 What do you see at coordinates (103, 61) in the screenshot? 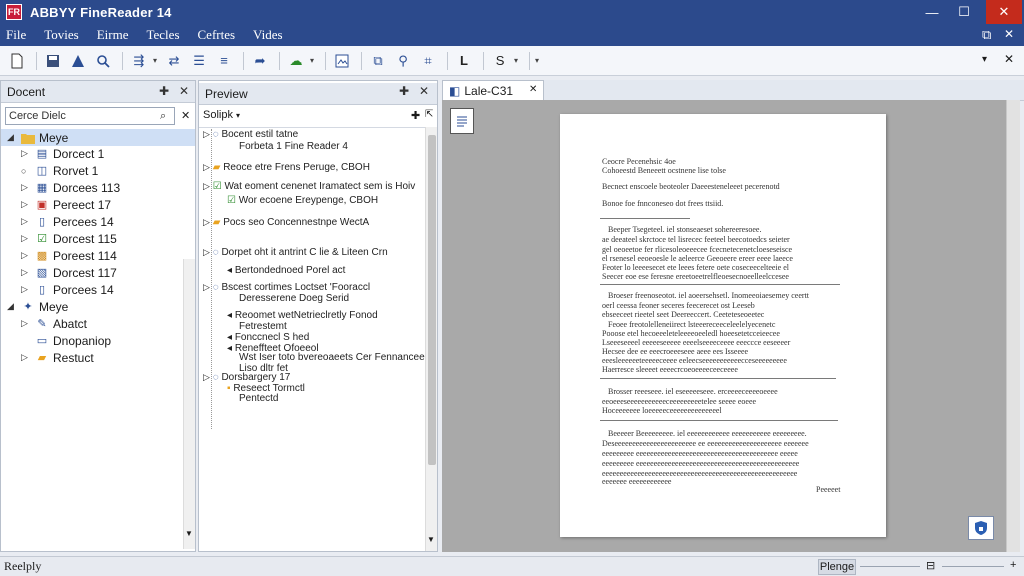
I see `search-icon` at bounding box center [103, 61].